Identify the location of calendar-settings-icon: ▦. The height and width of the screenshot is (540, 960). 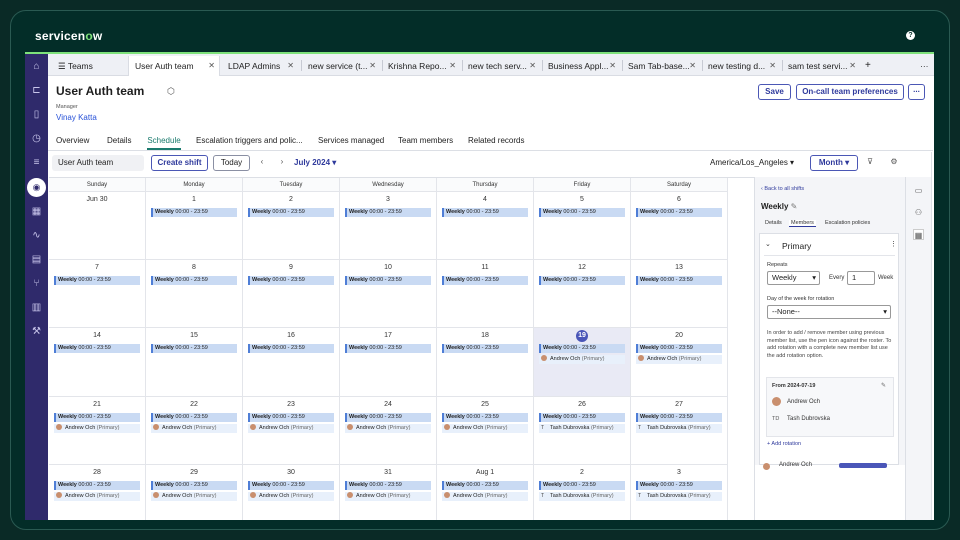
(918, 234).